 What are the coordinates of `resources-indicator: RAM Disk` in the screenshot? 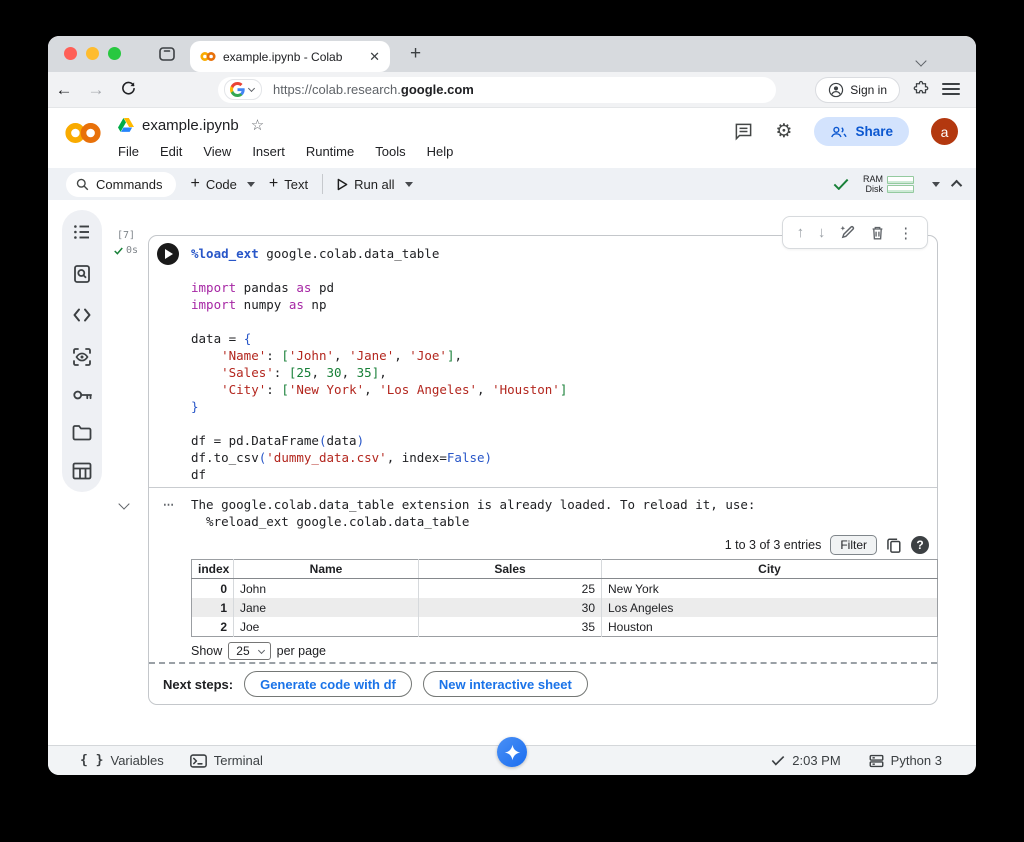 It's located at (888, 184).